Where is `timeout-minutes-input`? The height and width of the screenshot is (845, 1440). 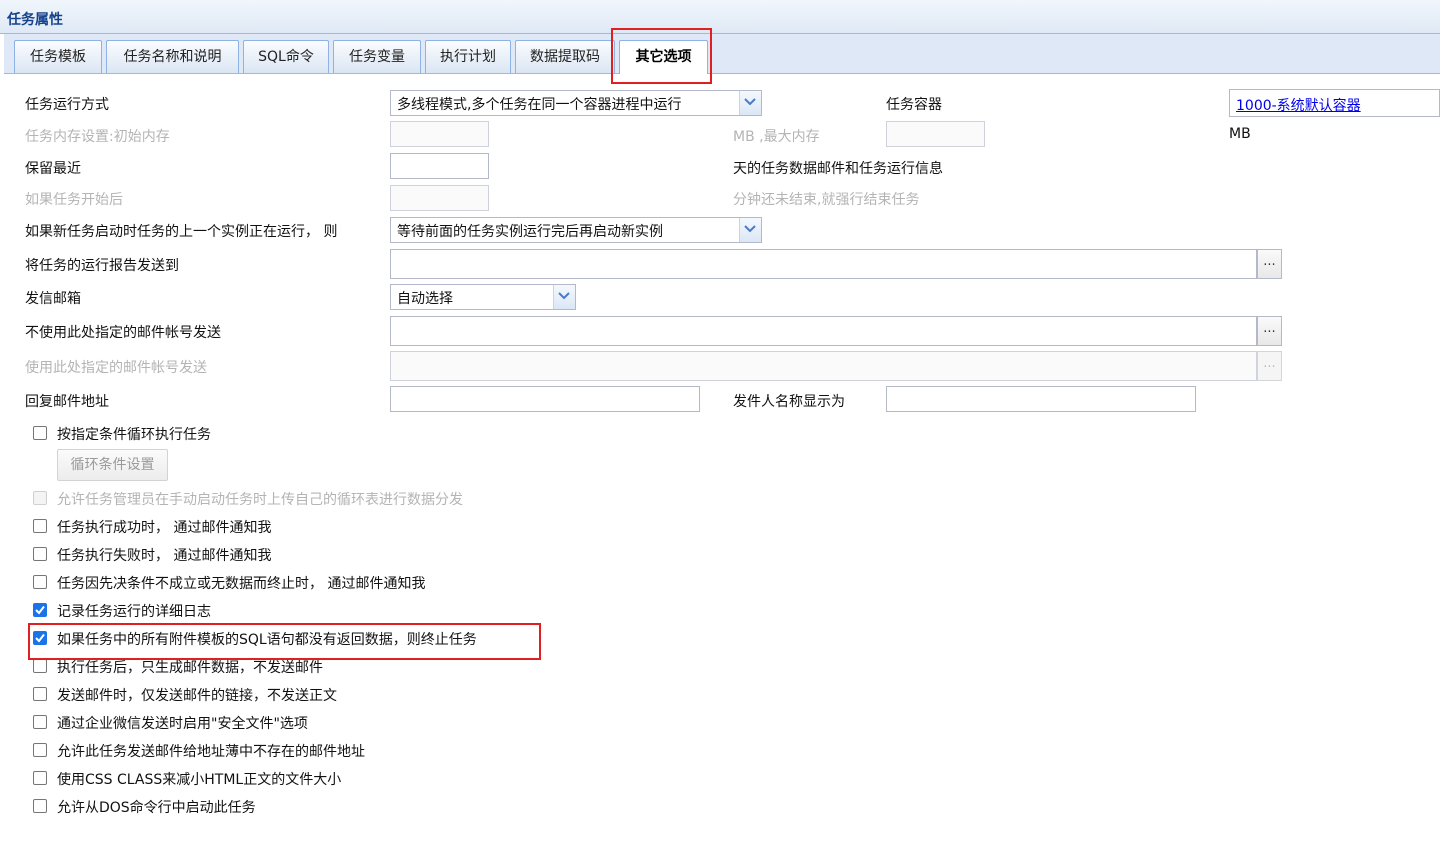 timeout-minutes-input is located at coordinates (439, 198).